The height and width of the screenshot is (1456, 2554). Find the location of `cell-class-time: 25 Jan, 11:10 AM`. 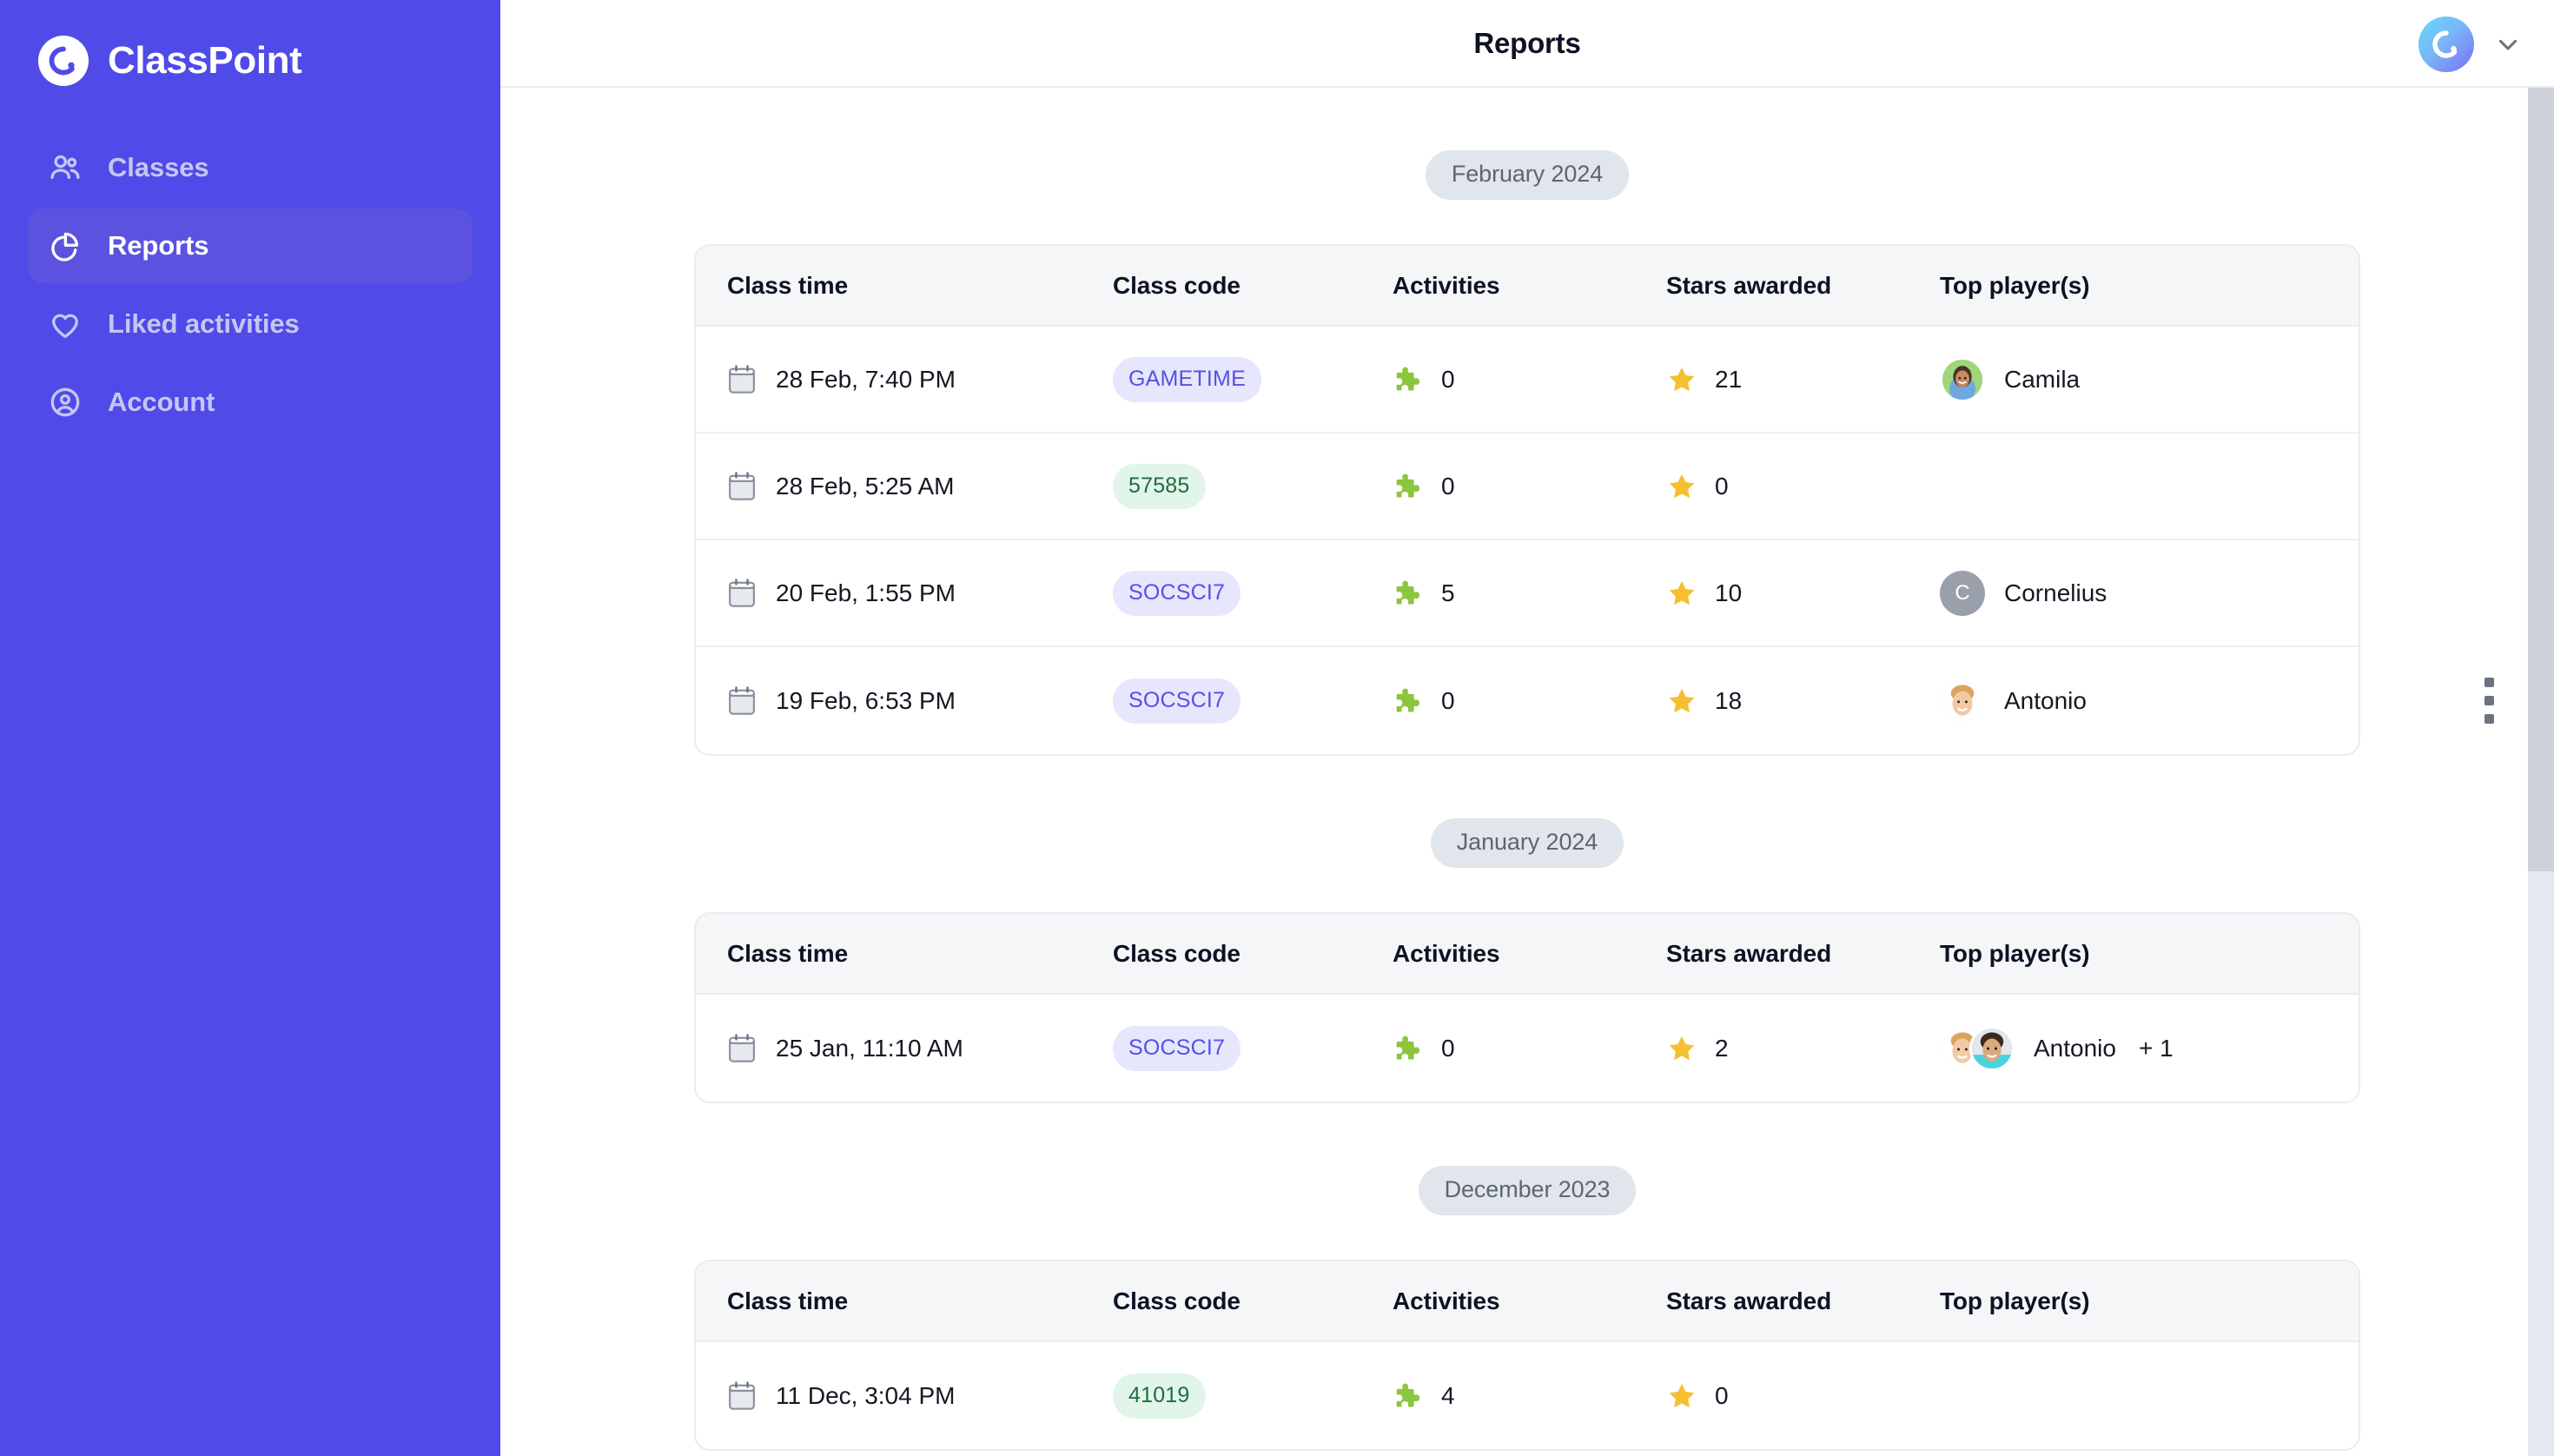

cell-class-time: 25 Jan, 11:10 AM is located at coordinates (920, 1048).